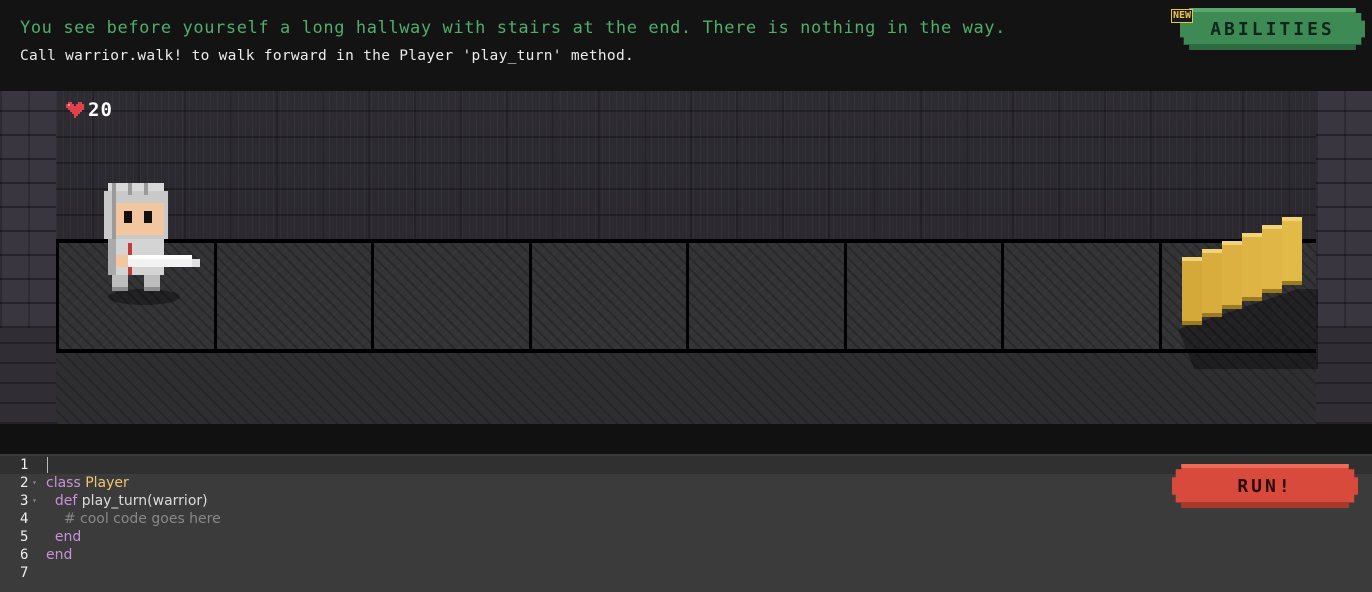 The height and width of the screenshot is (592, 1372). I want to click on lower-floor, so click(686, 388).